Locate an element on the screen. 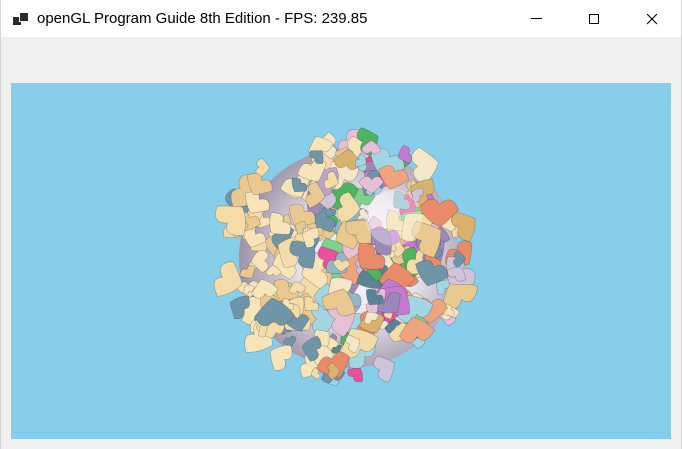  close-button is located at coordinates (652, 18).